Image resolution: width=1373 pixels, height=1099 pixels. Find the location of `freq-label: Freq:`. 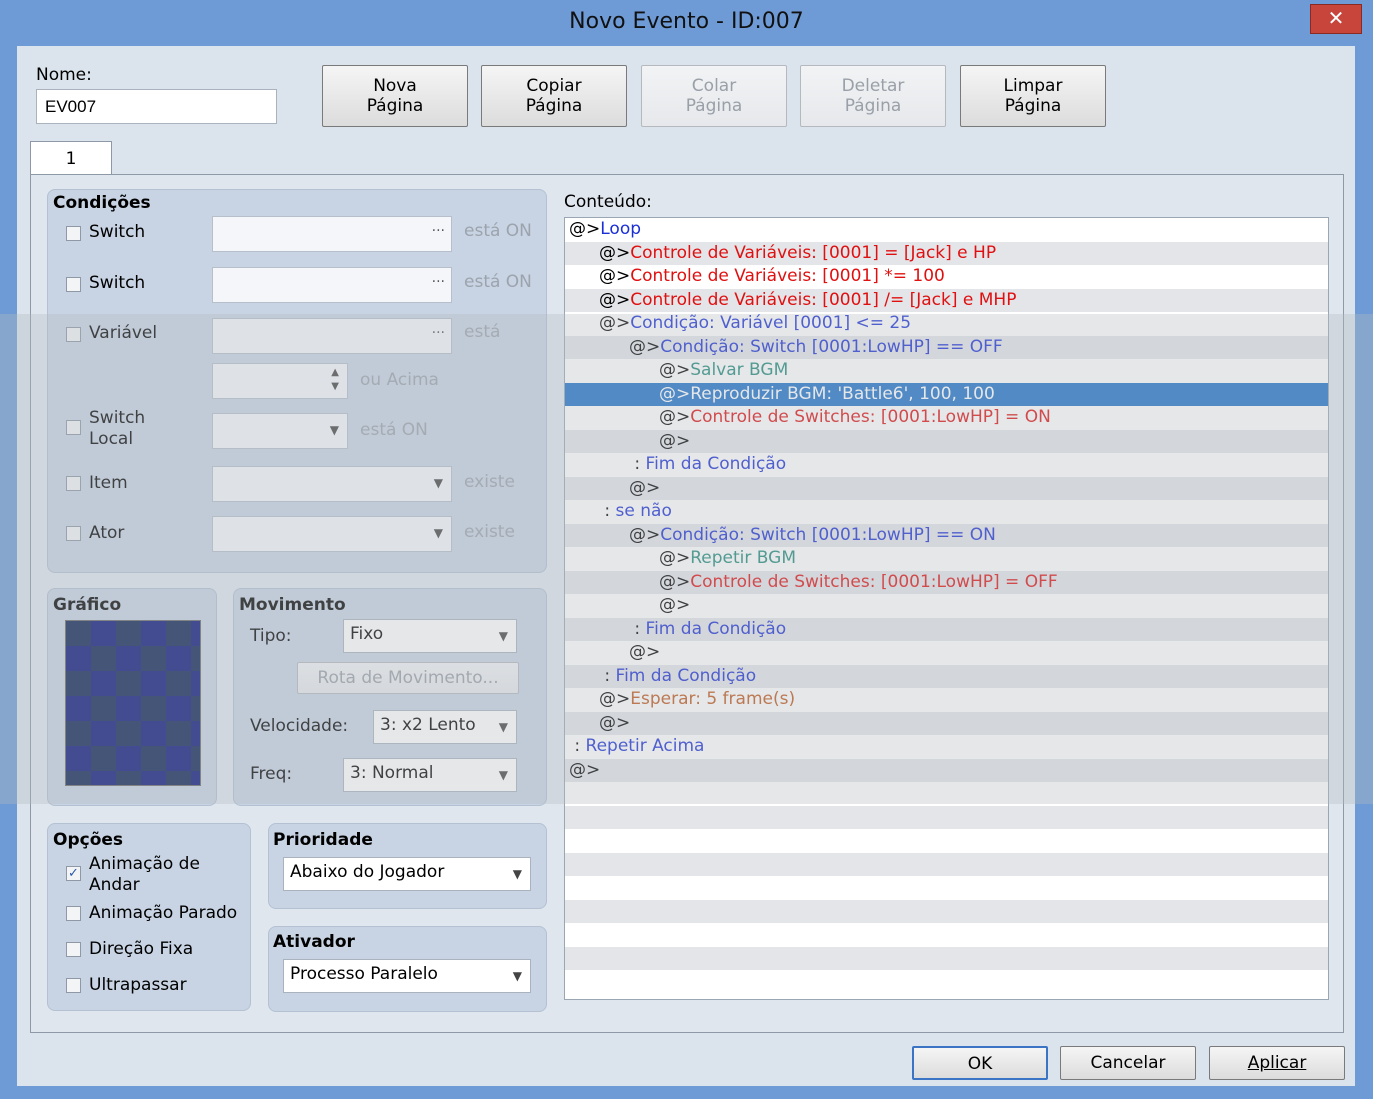

freq-label: Freq: is located at coordinates (271, 774).